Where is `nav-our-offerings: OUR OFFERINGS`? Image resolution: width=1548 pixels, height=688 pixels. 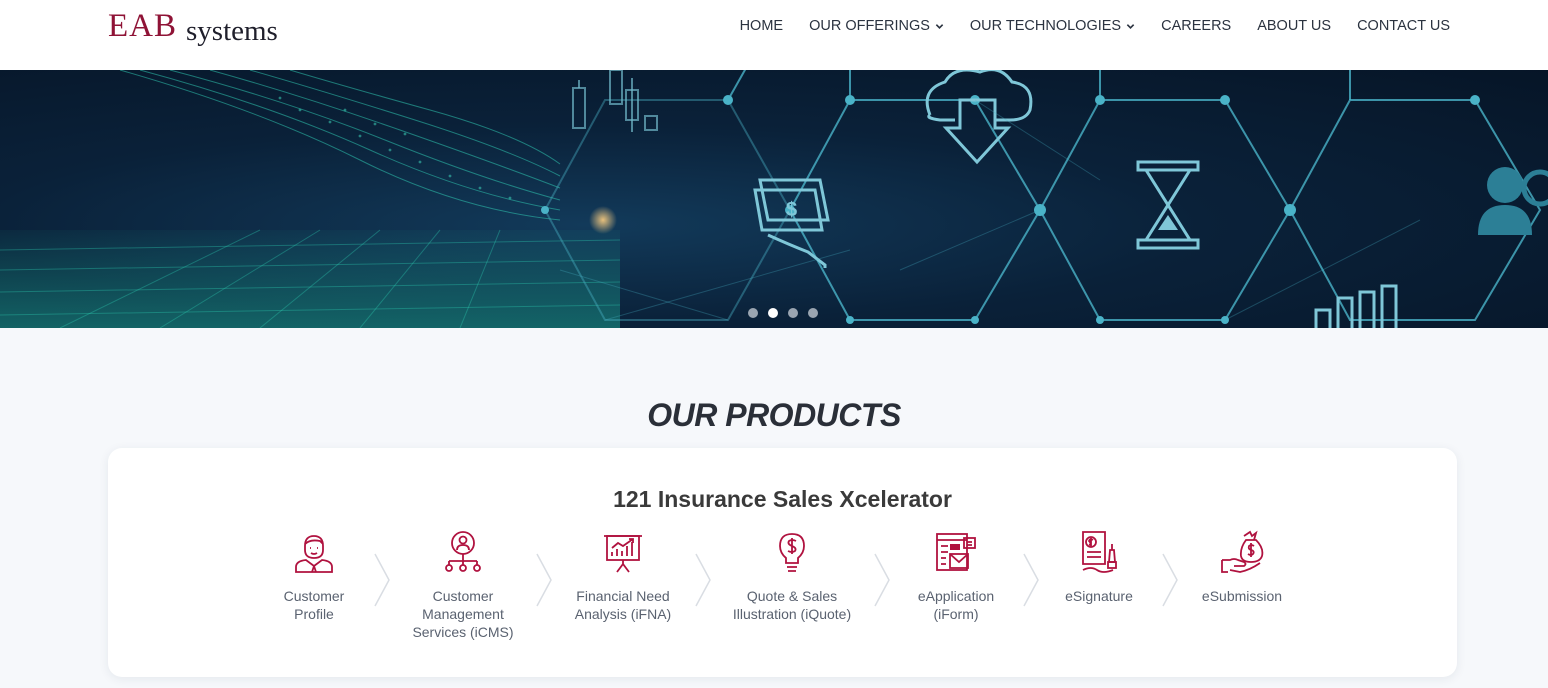
nav-our-offerings: OUR OFFERINGS is located at coordinates (876, 26).